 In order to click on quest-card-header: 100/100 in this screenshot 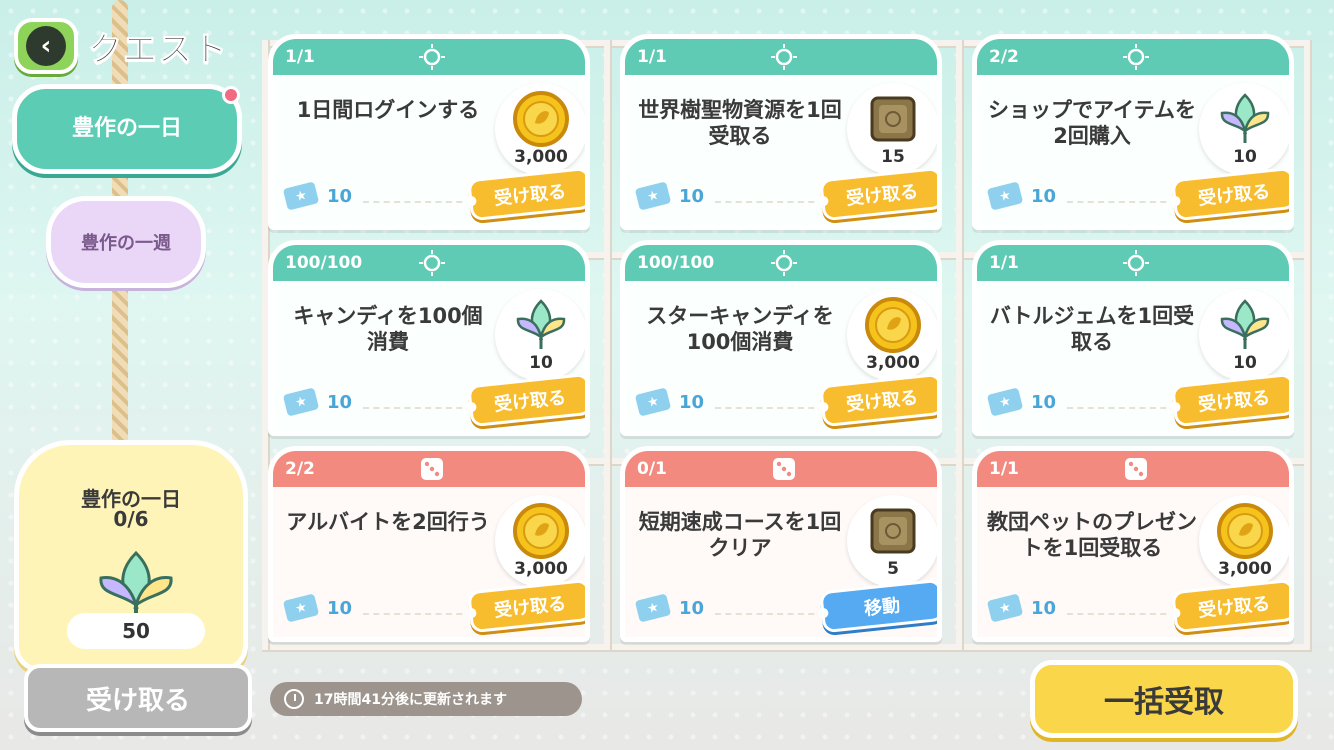, I will do `click(781, 263)`.